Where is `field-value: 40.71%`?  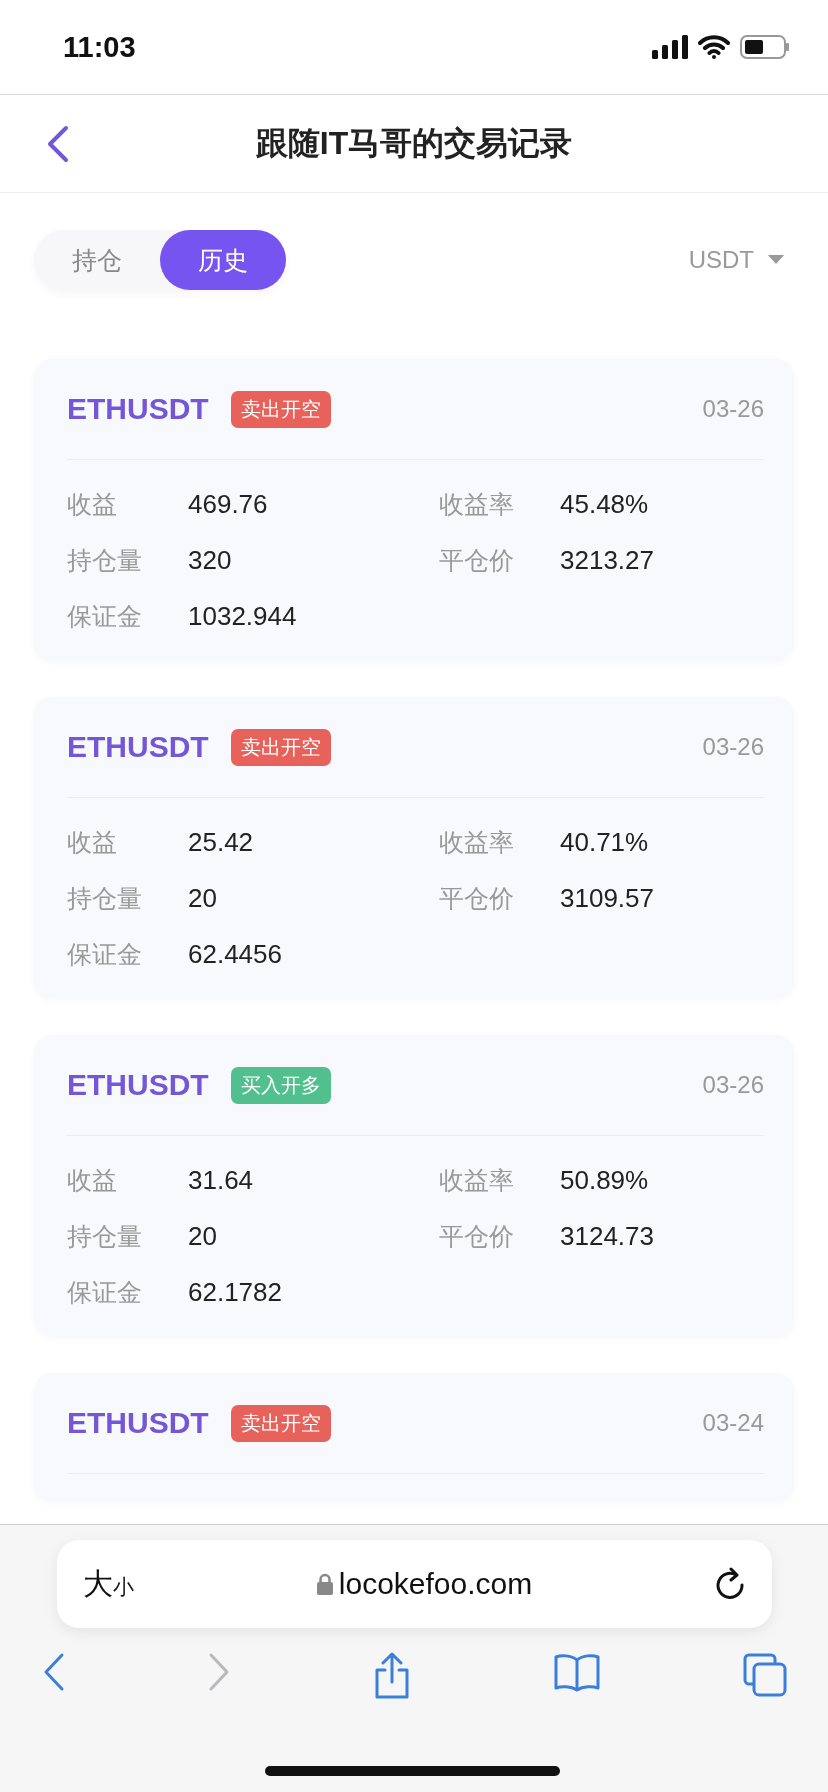
field-value: 40.71% is located at coordinates (604, 842).